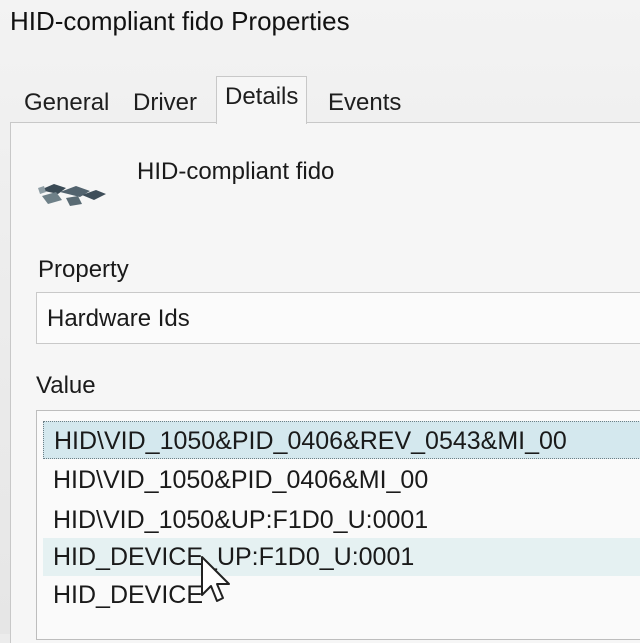 Image resolution: width=640 pixels, height=643 pixels. What do you see at coordinates (341, 480) in the screenshot?
I see `list-item: HID\VID_1050&PID_0406&MI_00` at bounding box center [341, 480].